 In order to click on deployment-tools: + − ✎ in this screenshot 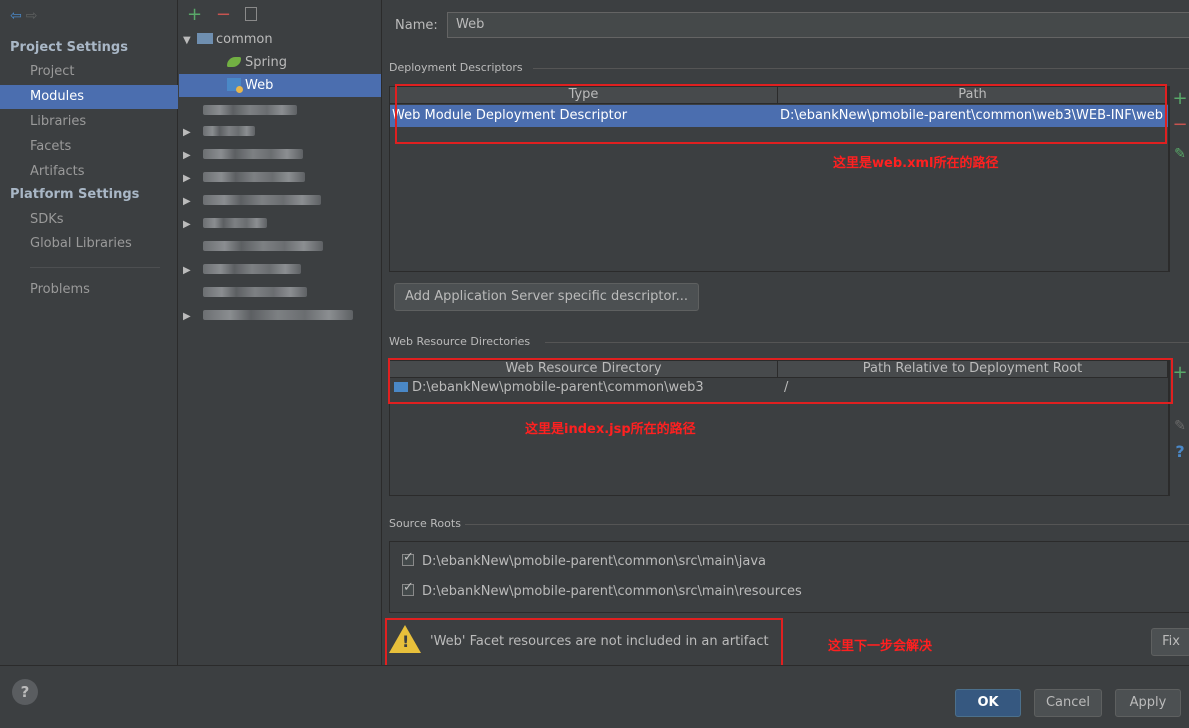, I will do `click(1179, 179)`.